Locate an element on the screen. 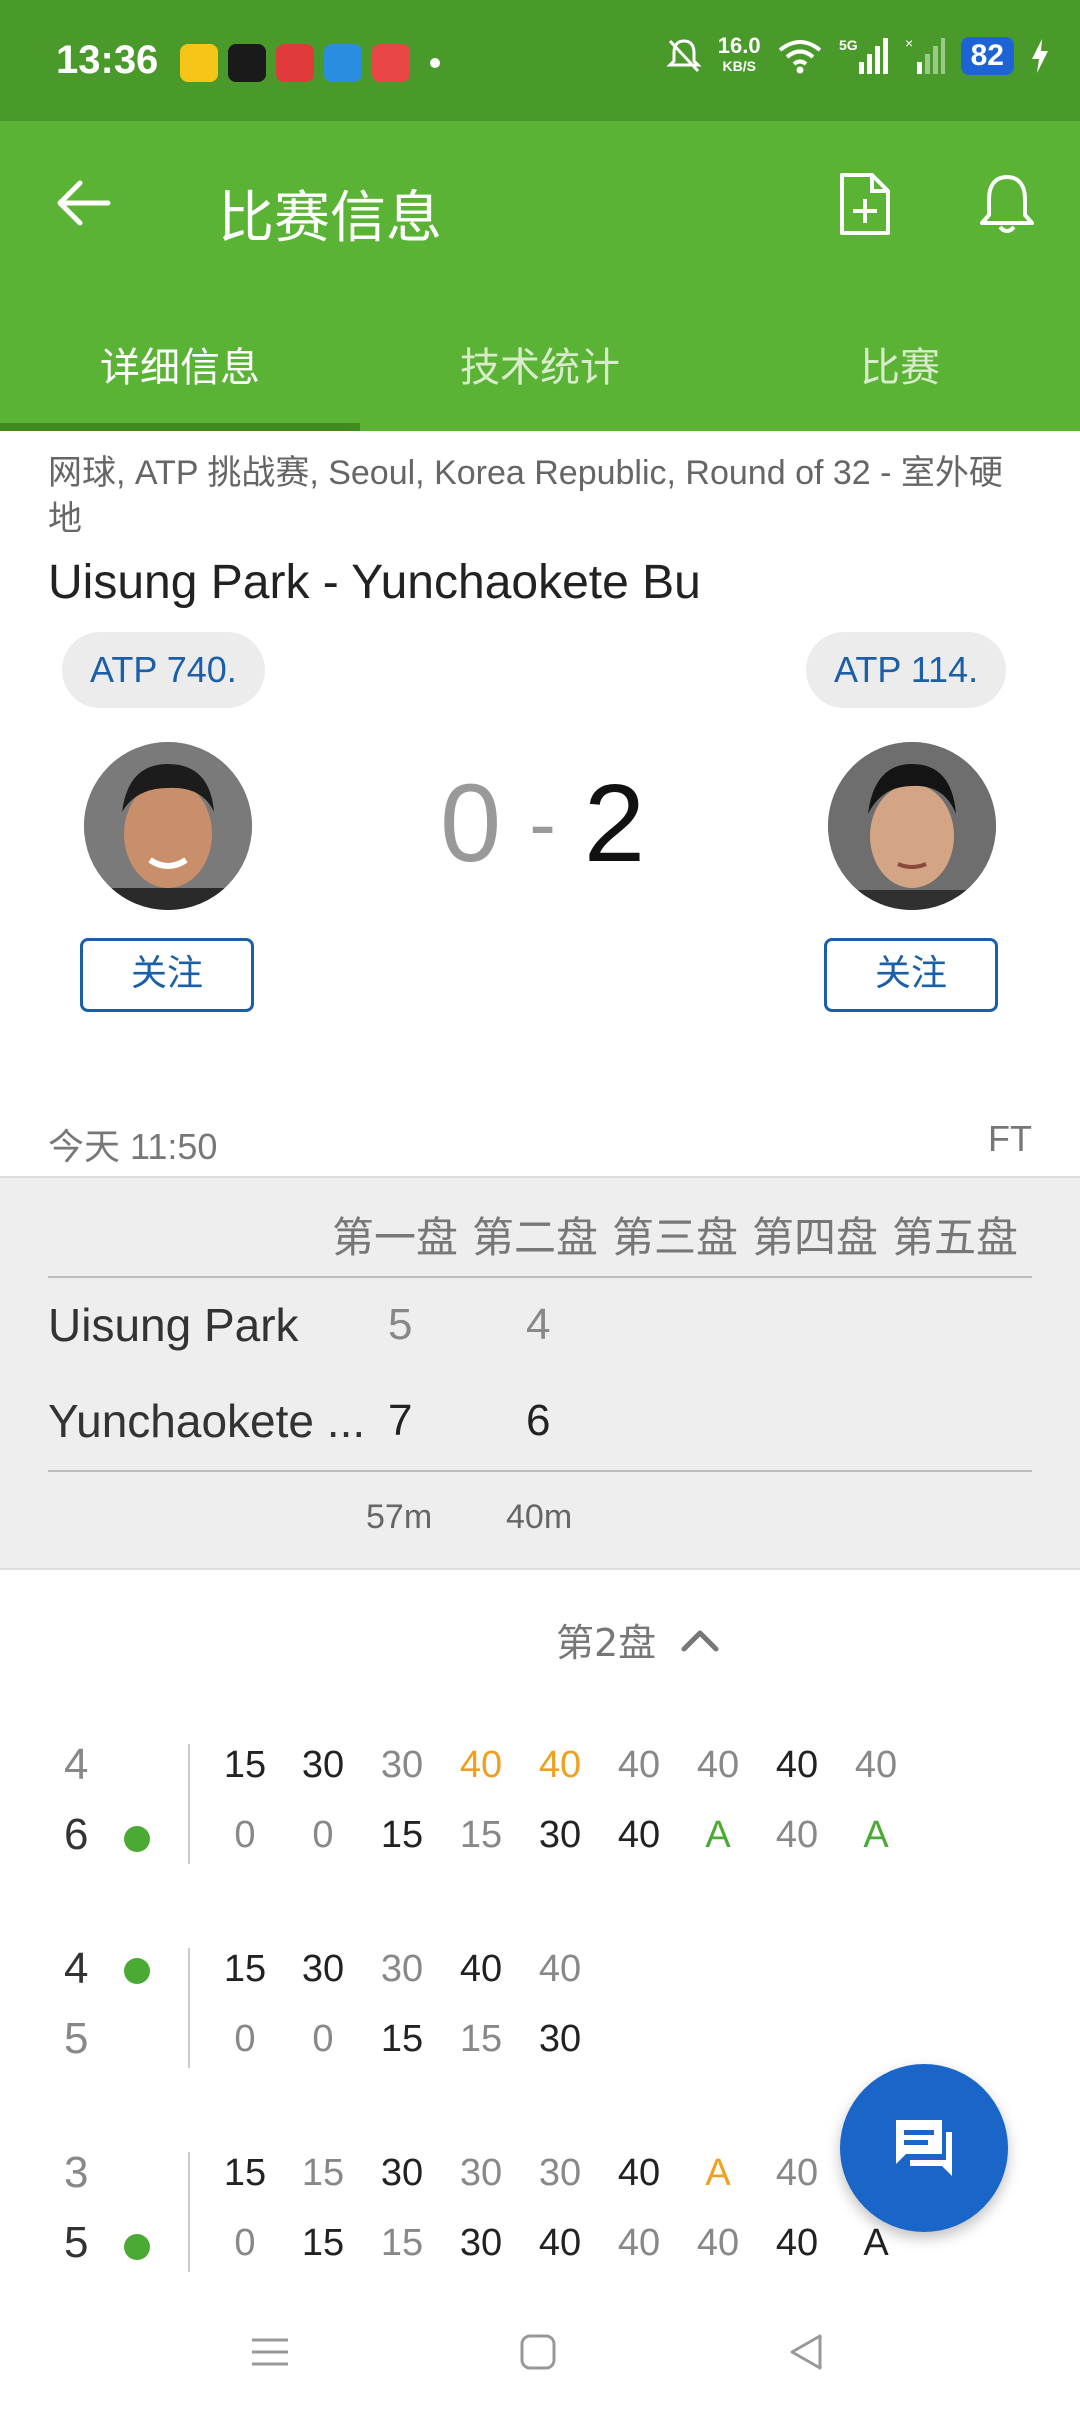  set-headers: 第一盘 第二盘 第三盘 第四盘 第五盘 is located at coordinates (678, 1234).